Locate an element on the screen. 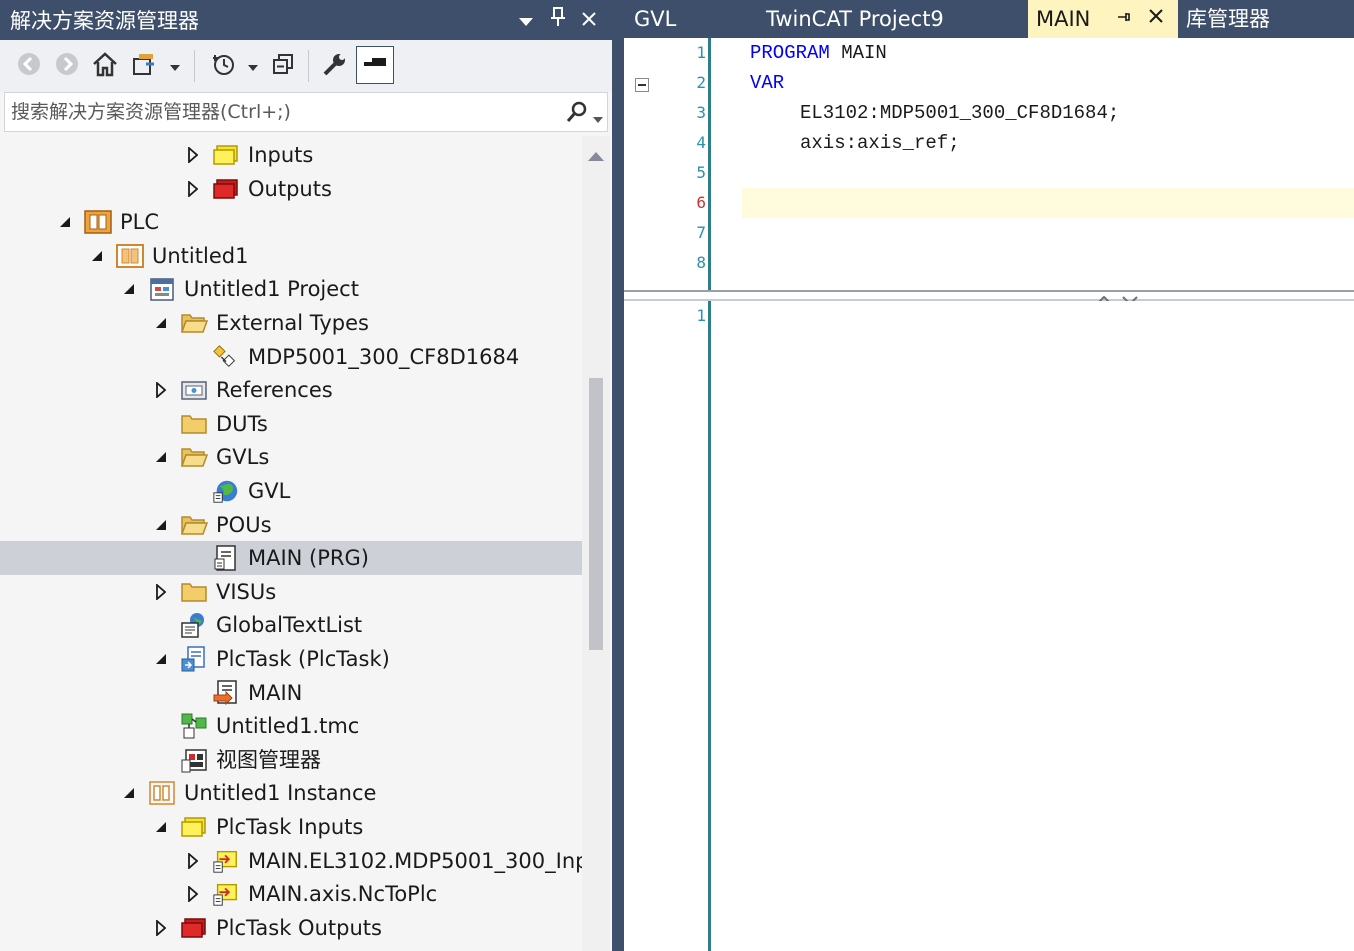 Image resolution: width=1354 pixels, height=951 pixels. tree-item-pous: POUs is located at coordinates (291, 525).